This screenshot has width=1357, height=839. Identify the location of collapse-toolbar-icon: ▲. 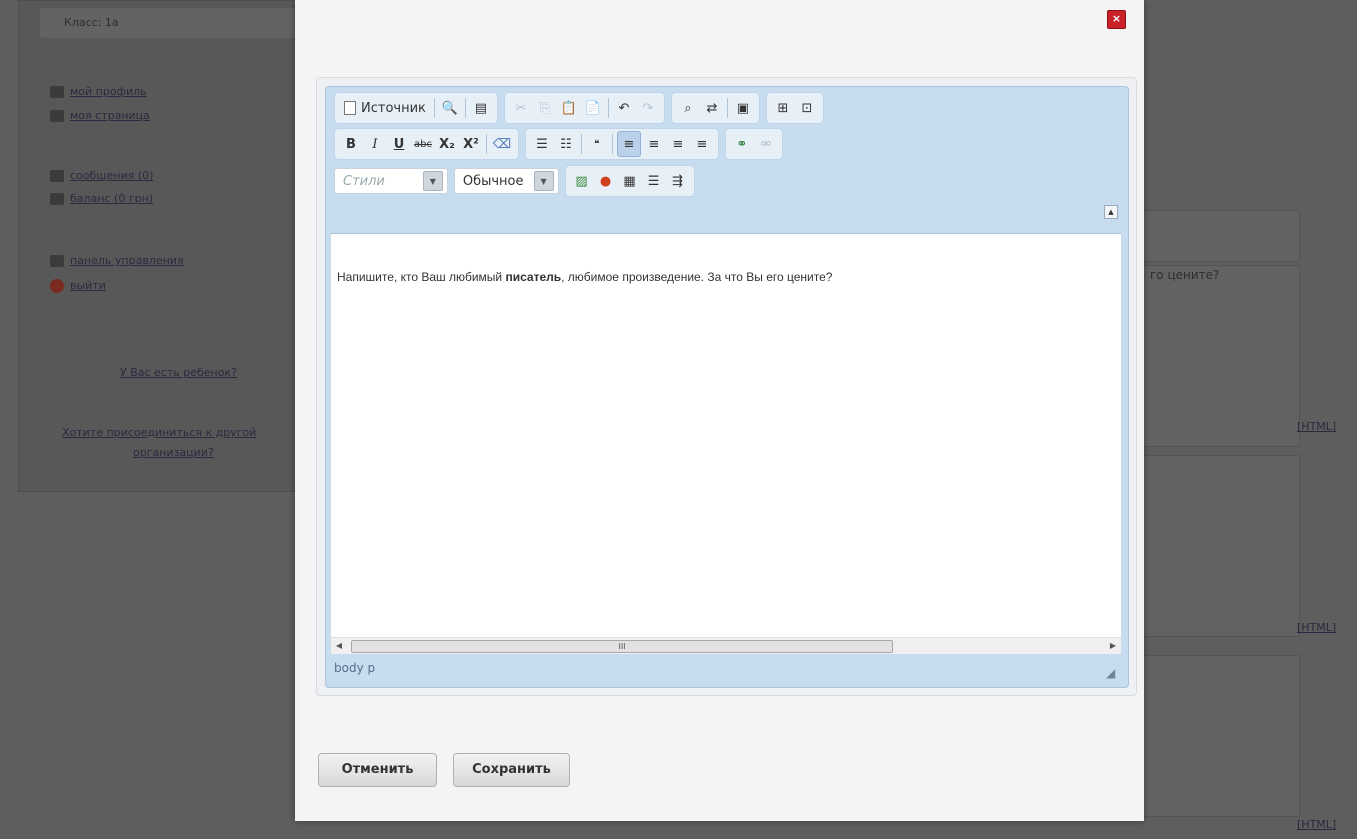
(1111, 212).